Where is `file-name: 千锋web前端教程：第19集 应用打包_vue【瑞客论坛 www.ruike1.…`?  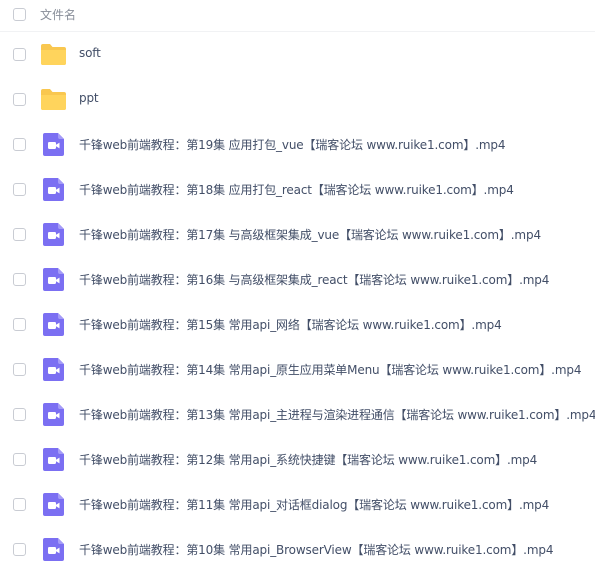
file-name: 千锋web前端教程：第19集 应用打包_vue【瑞客论坛 www.ruike1.… is located at coordinates (292, 144).